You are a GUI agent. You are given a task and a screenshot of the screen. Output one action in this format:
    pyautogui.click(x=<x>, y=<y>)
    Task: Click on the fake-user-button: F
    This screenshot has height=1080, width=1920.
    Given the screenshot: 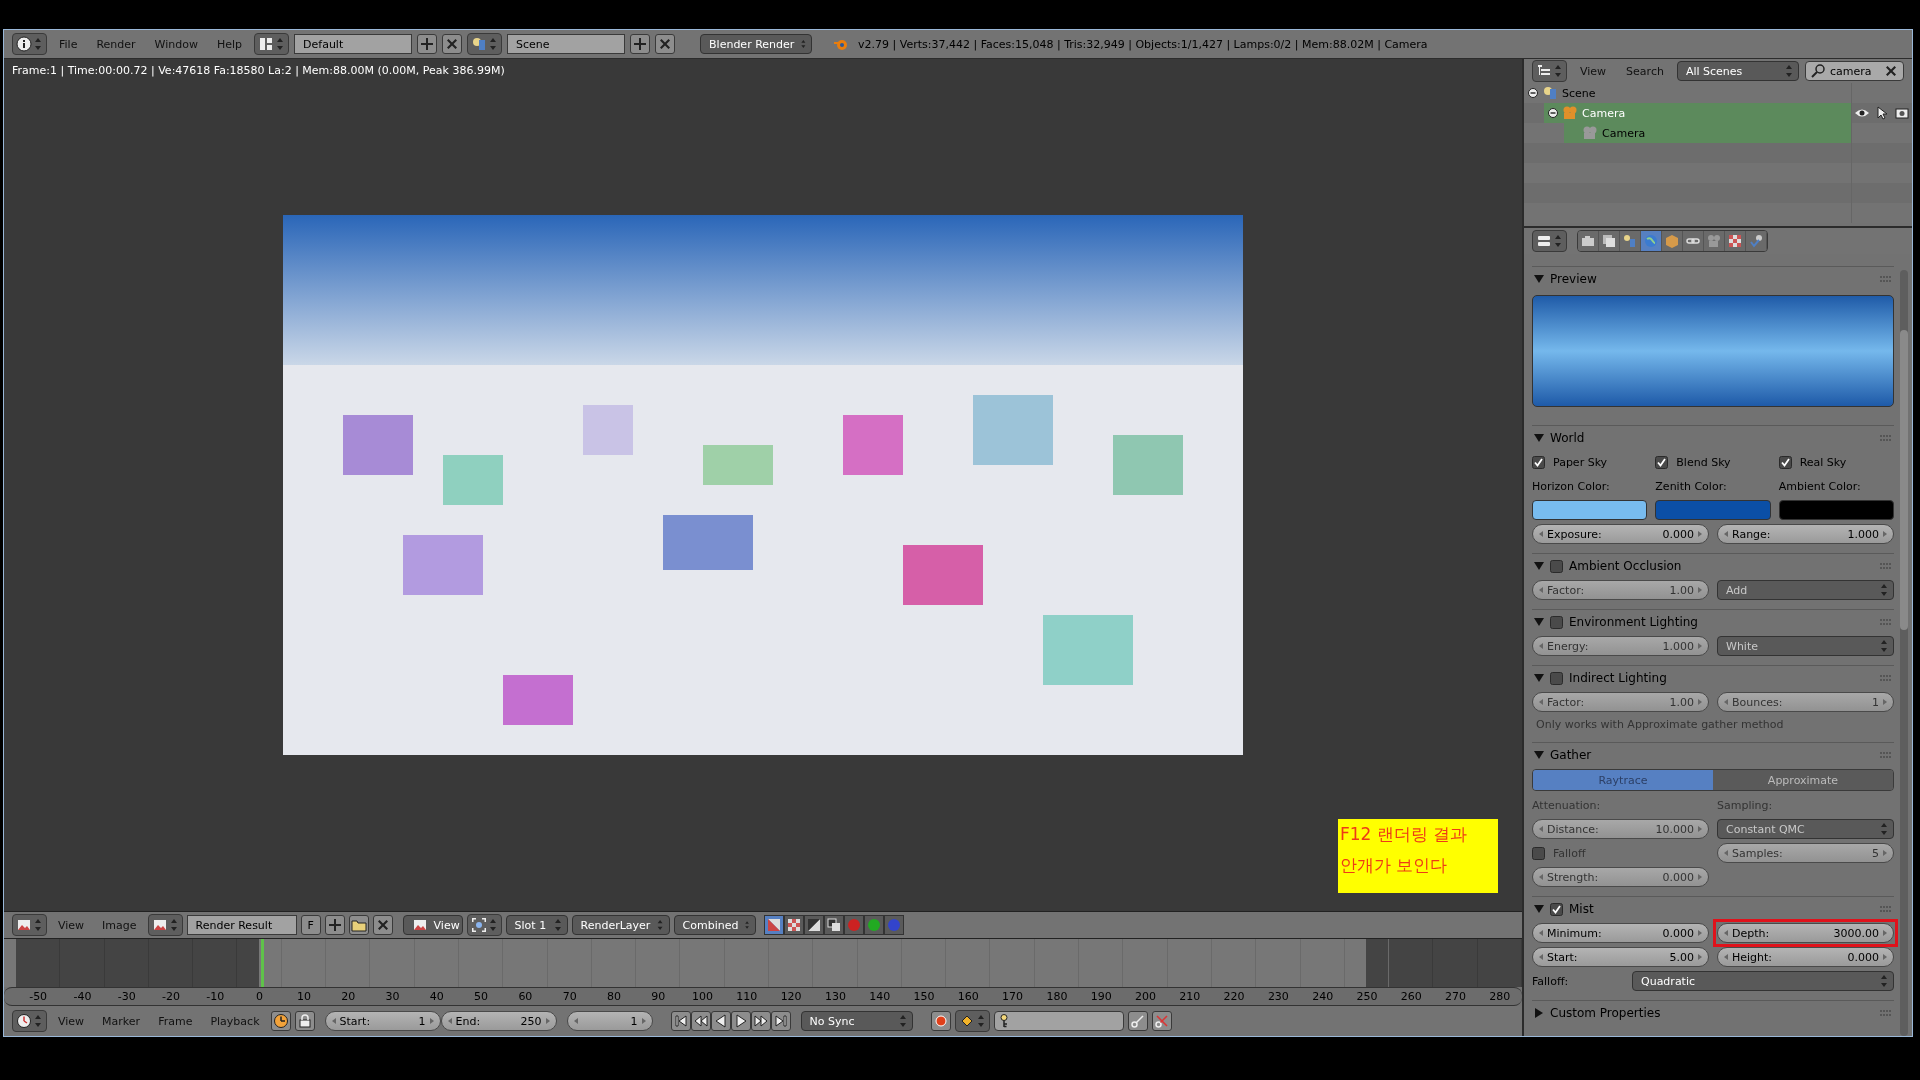 What is the action you would take?
    pyautogui.click(x=310, y=925)
    